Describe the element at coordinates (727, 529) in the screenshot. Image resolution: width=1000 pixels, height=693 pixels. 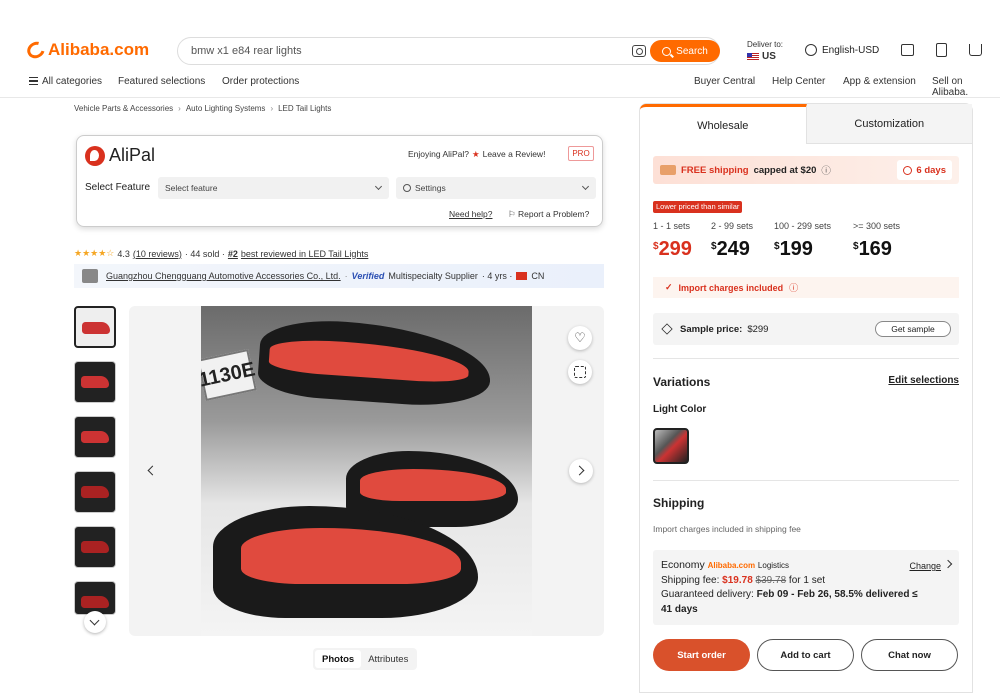
I see `shipping-note: Import charges included in shipping fee` at that location.